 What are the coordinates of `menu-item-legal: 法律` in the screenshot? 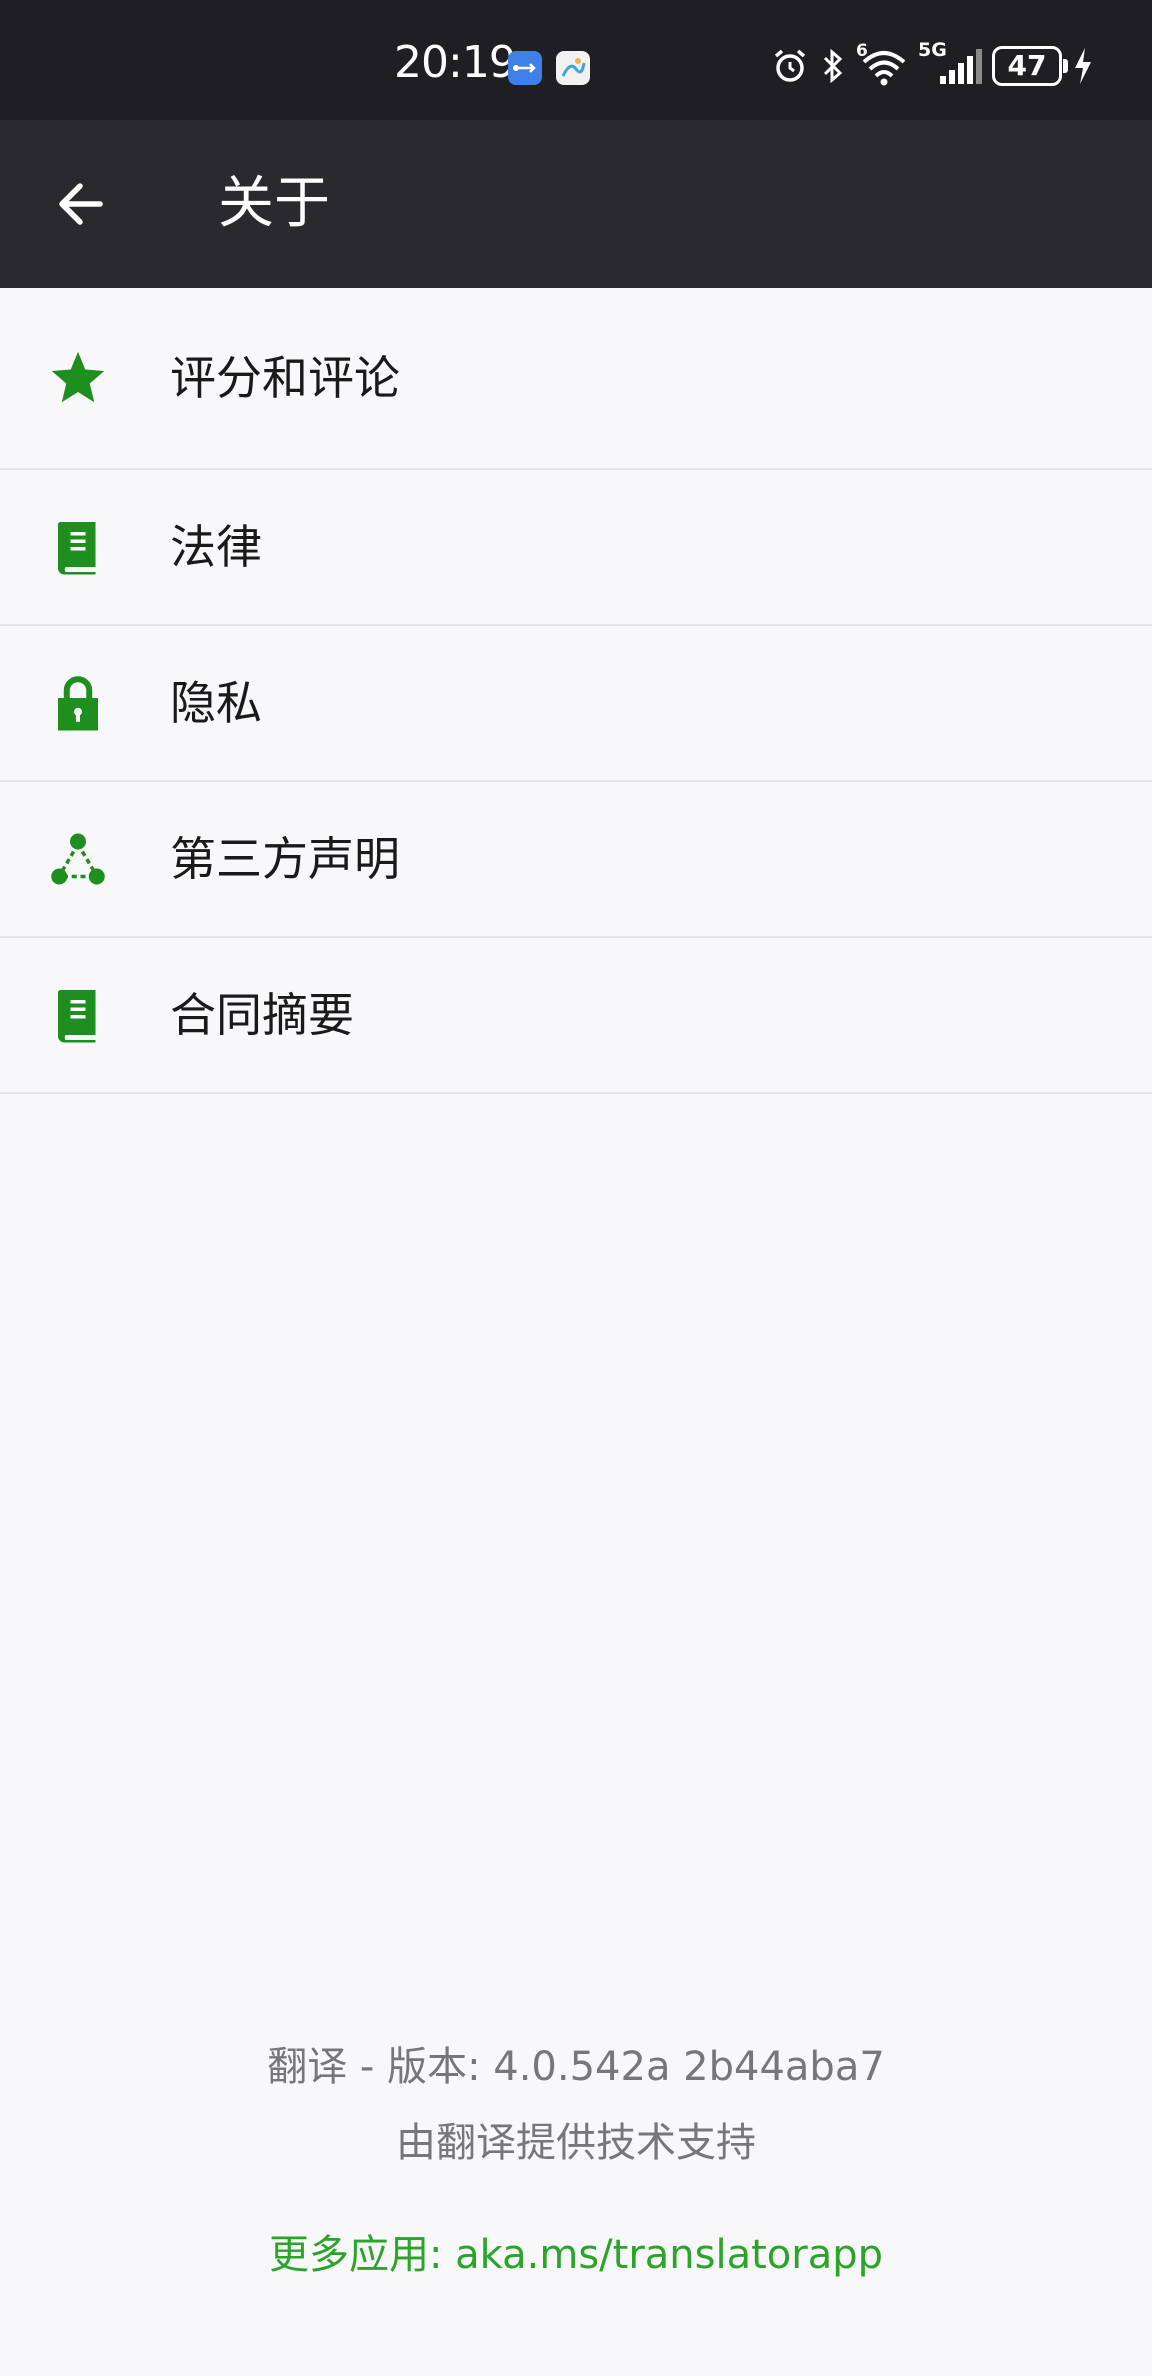 It's located at (576, 548).